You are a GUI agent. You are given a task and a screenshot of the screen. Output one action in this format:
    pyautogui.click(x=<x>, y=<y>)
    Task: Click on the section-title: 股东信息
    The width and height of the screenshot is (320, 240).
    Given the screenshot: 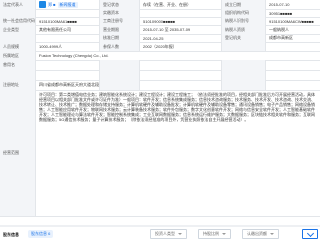 What is the action you would take?
    pyautogui.click(x=11, y=234)
    